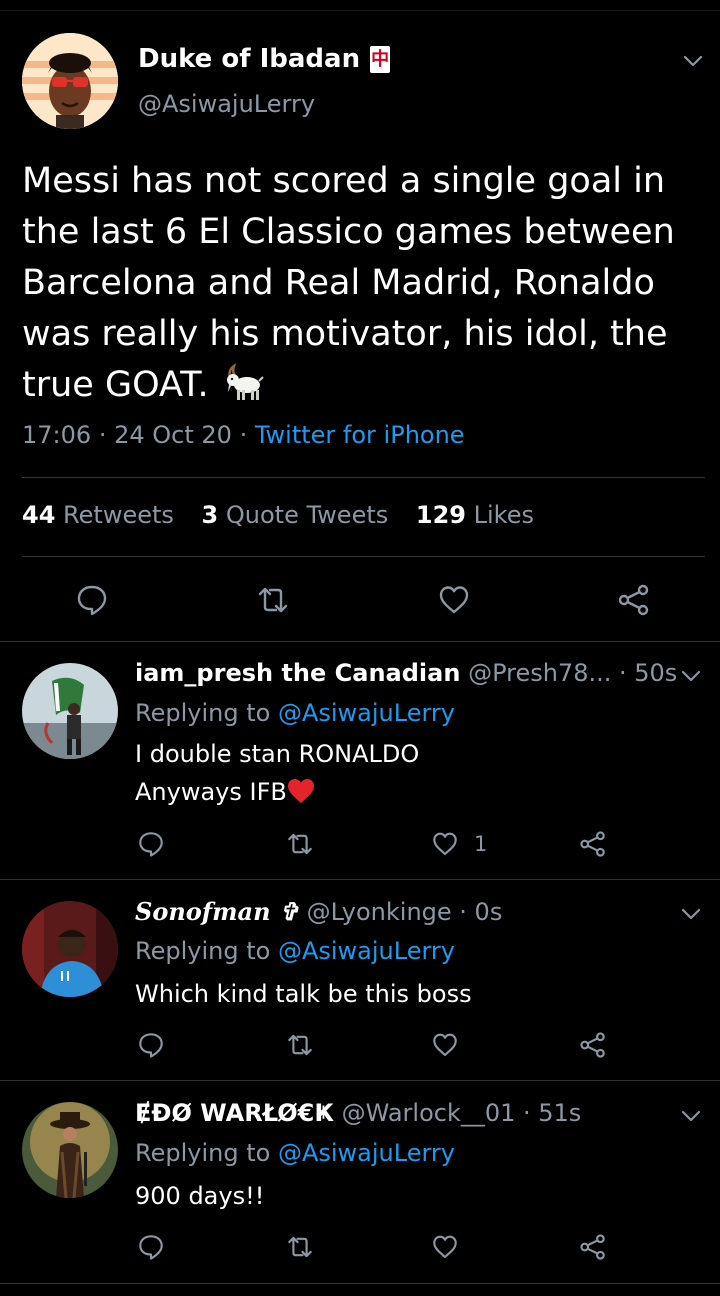  I want to click on top-divider, so click(360, 10).